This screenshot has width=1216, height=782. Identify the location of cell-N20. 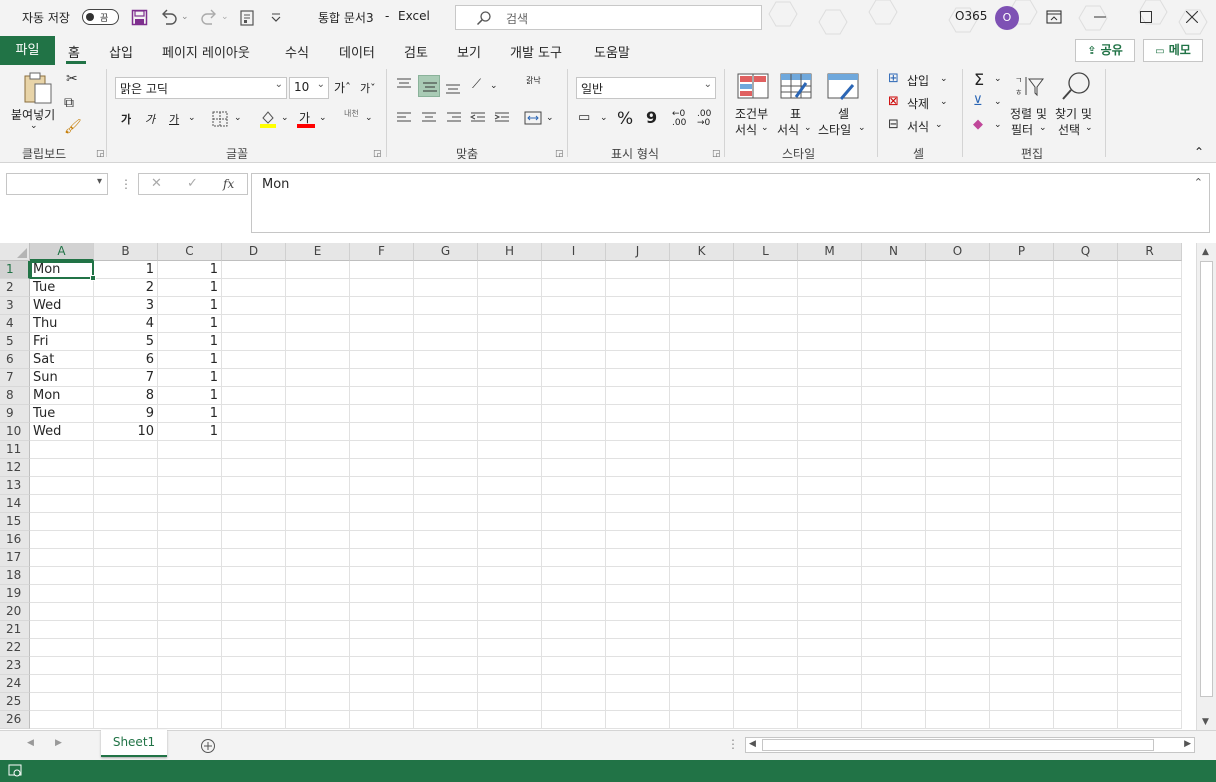
(894, 612).